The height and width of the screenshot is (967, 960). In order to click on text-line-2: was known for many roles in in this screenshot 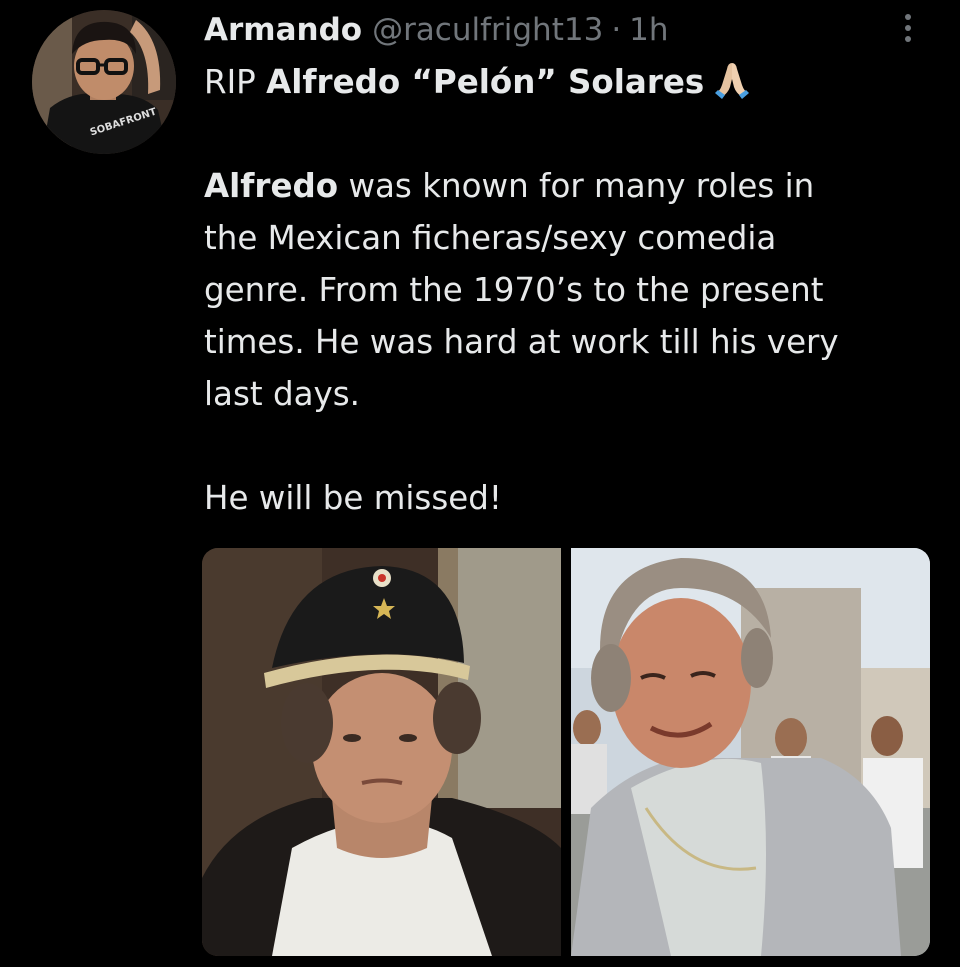, I will do `click(576, 186)`.